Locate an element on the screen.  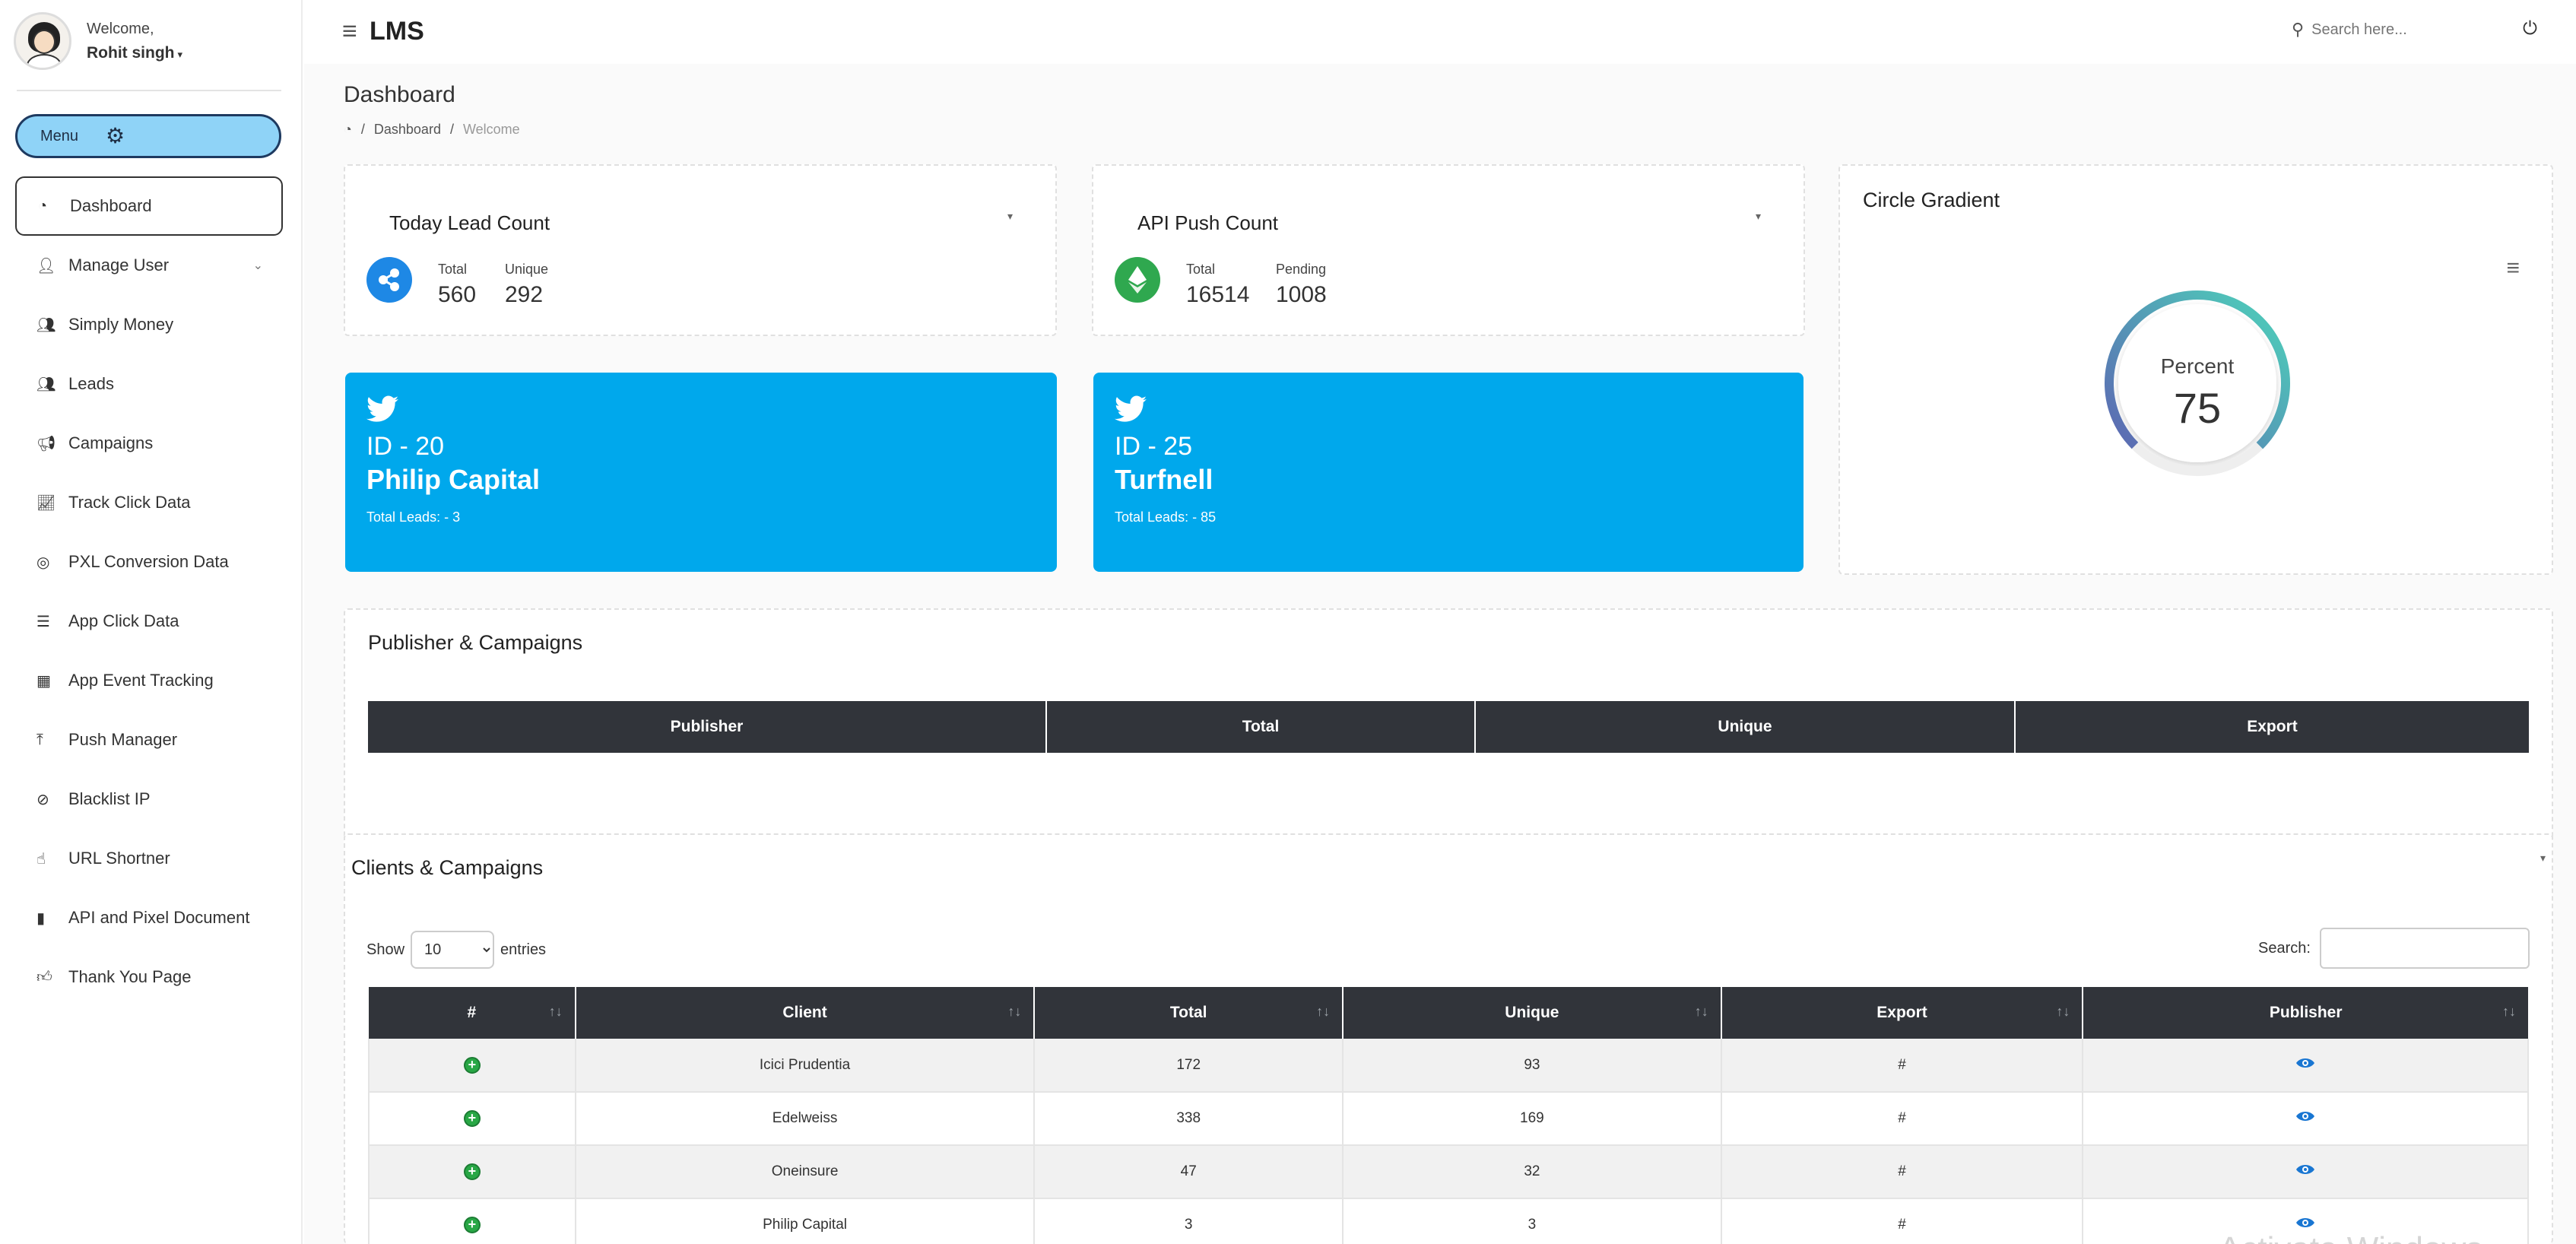
total-cell: 172 is located at coordinates (1189, 1066).